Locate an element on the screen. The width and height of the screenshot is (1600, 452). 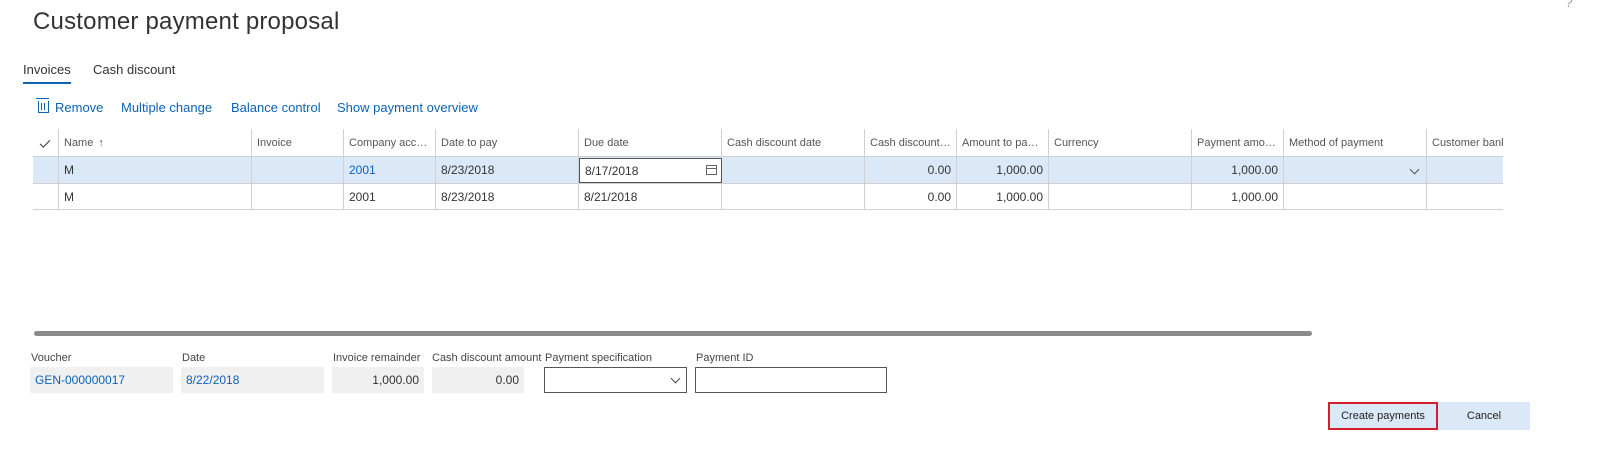
cash-discount-amount-label: Cash discount amount is located at coordinates (487, 358).